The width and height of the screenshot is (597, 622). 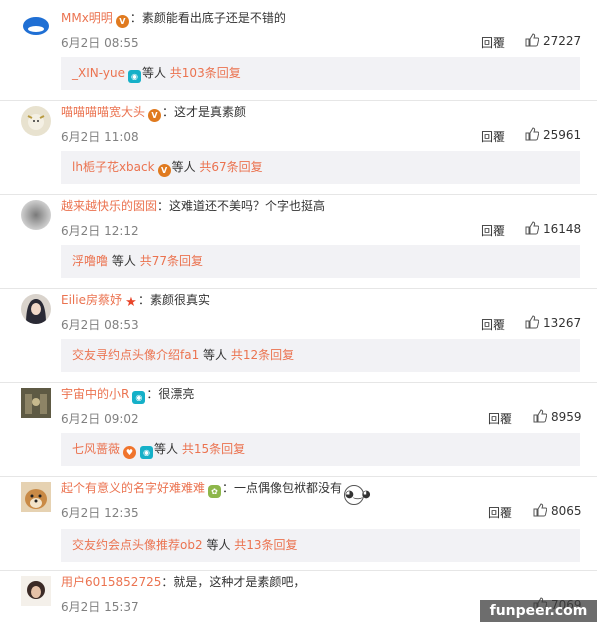 What do you see at coordinates (205, 73) in the screenshot?
I see `sub-reply-count: 共103条回复` at bounding box center [205, 73].